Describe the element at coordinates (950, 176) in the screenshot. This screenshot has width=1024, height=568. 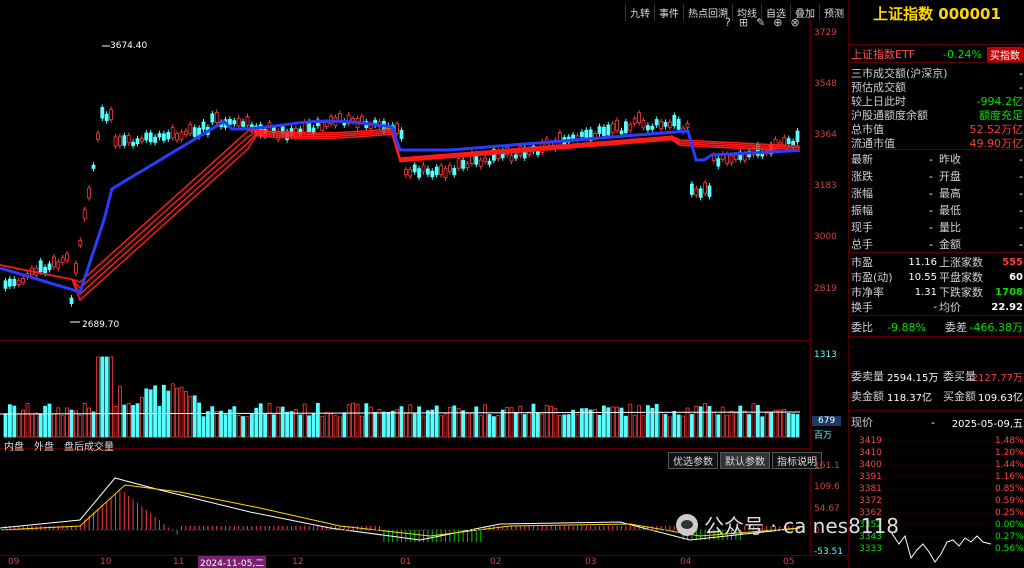
I see `quote-label: 开盘` at that location.